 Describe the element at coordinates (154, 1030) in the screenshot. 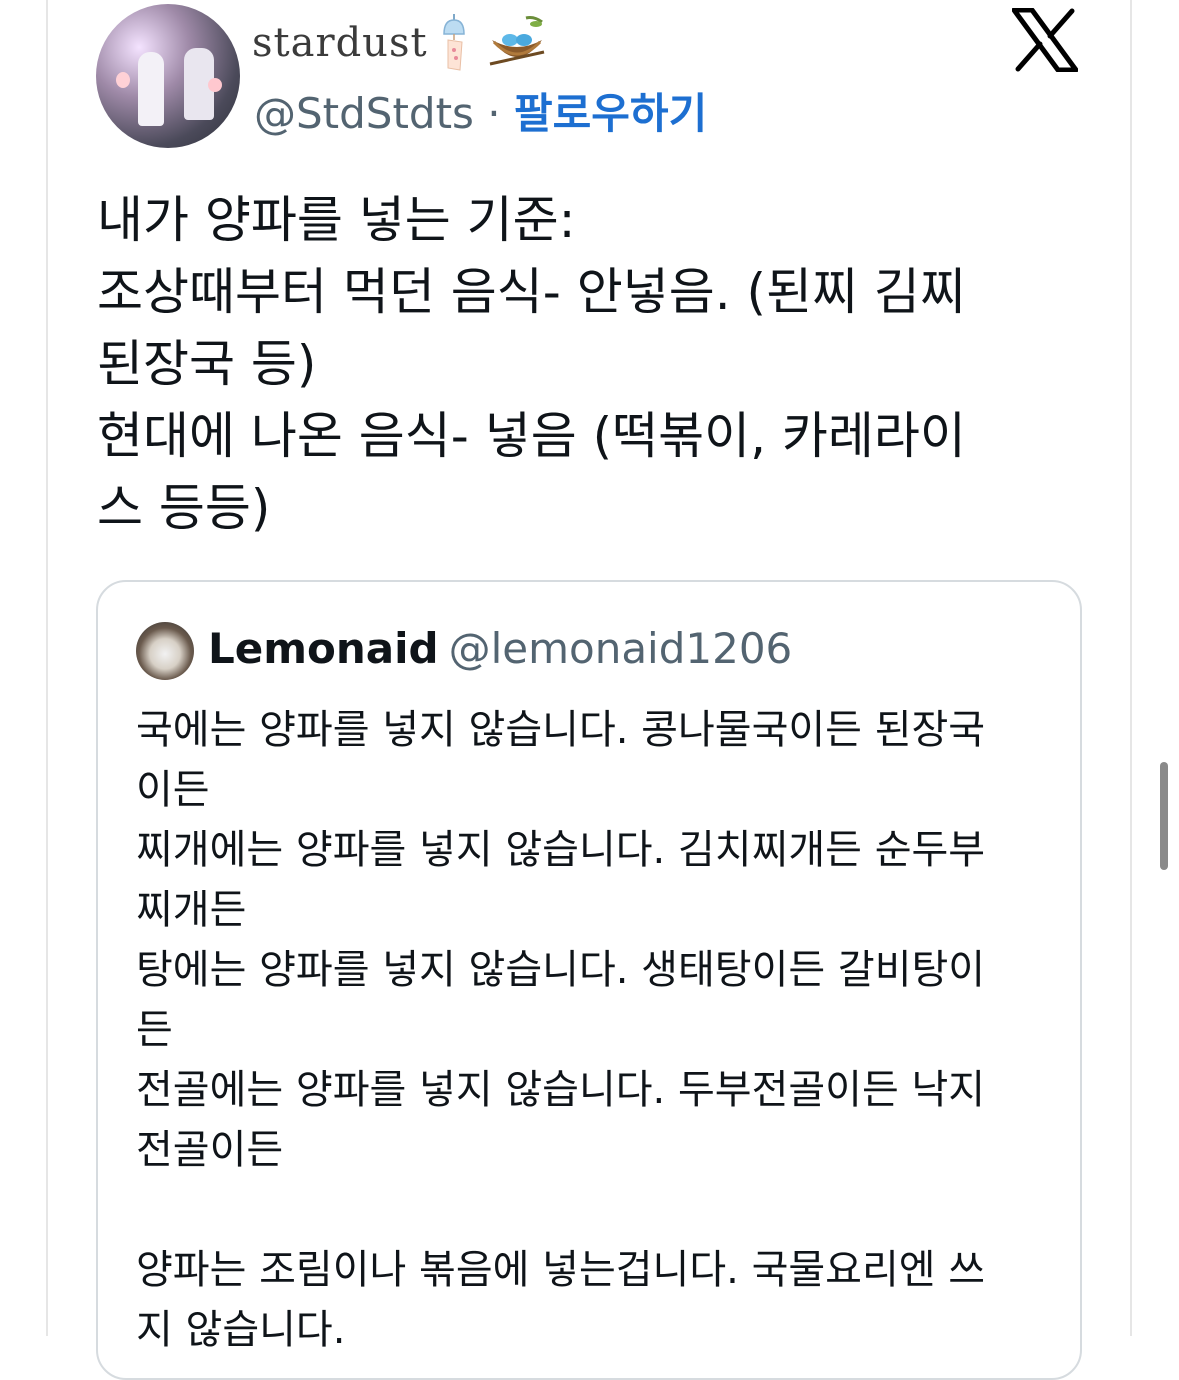

I see `quoted-line: 든` at that location.